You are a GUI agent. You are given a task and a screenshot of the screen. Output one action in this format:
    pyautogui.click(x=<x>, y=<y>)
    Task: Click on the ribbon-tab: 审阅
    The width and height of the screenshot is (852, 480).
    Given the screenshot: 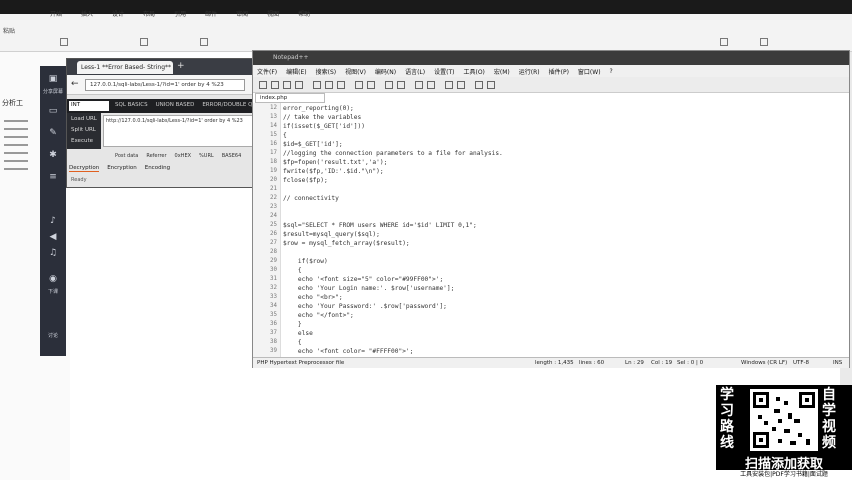 What is the action you would take?
    pyautogui.click(x=242, y=13)
    